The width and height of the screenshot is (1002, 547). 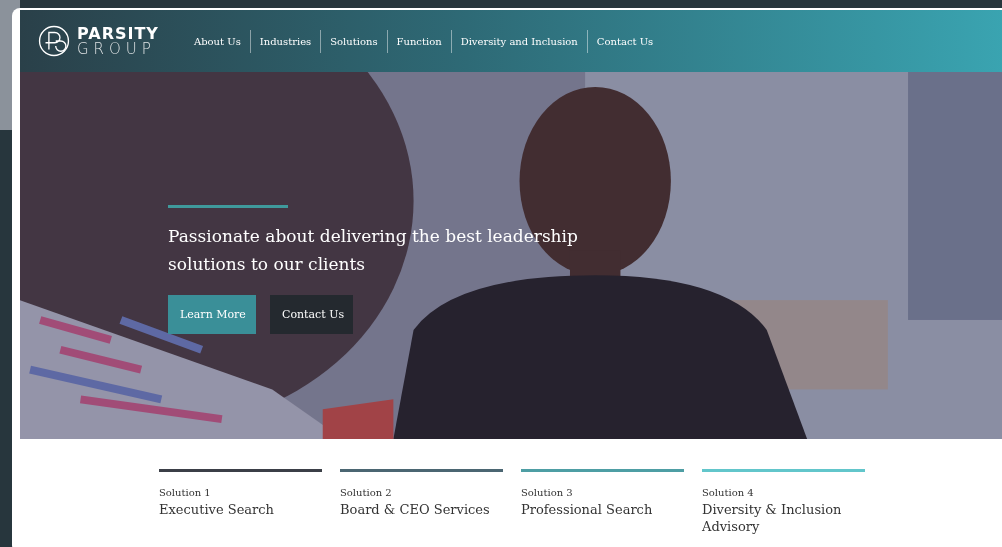 I want to click on nav-link: Diversity and Inclusion, so click(x=518, y=41).